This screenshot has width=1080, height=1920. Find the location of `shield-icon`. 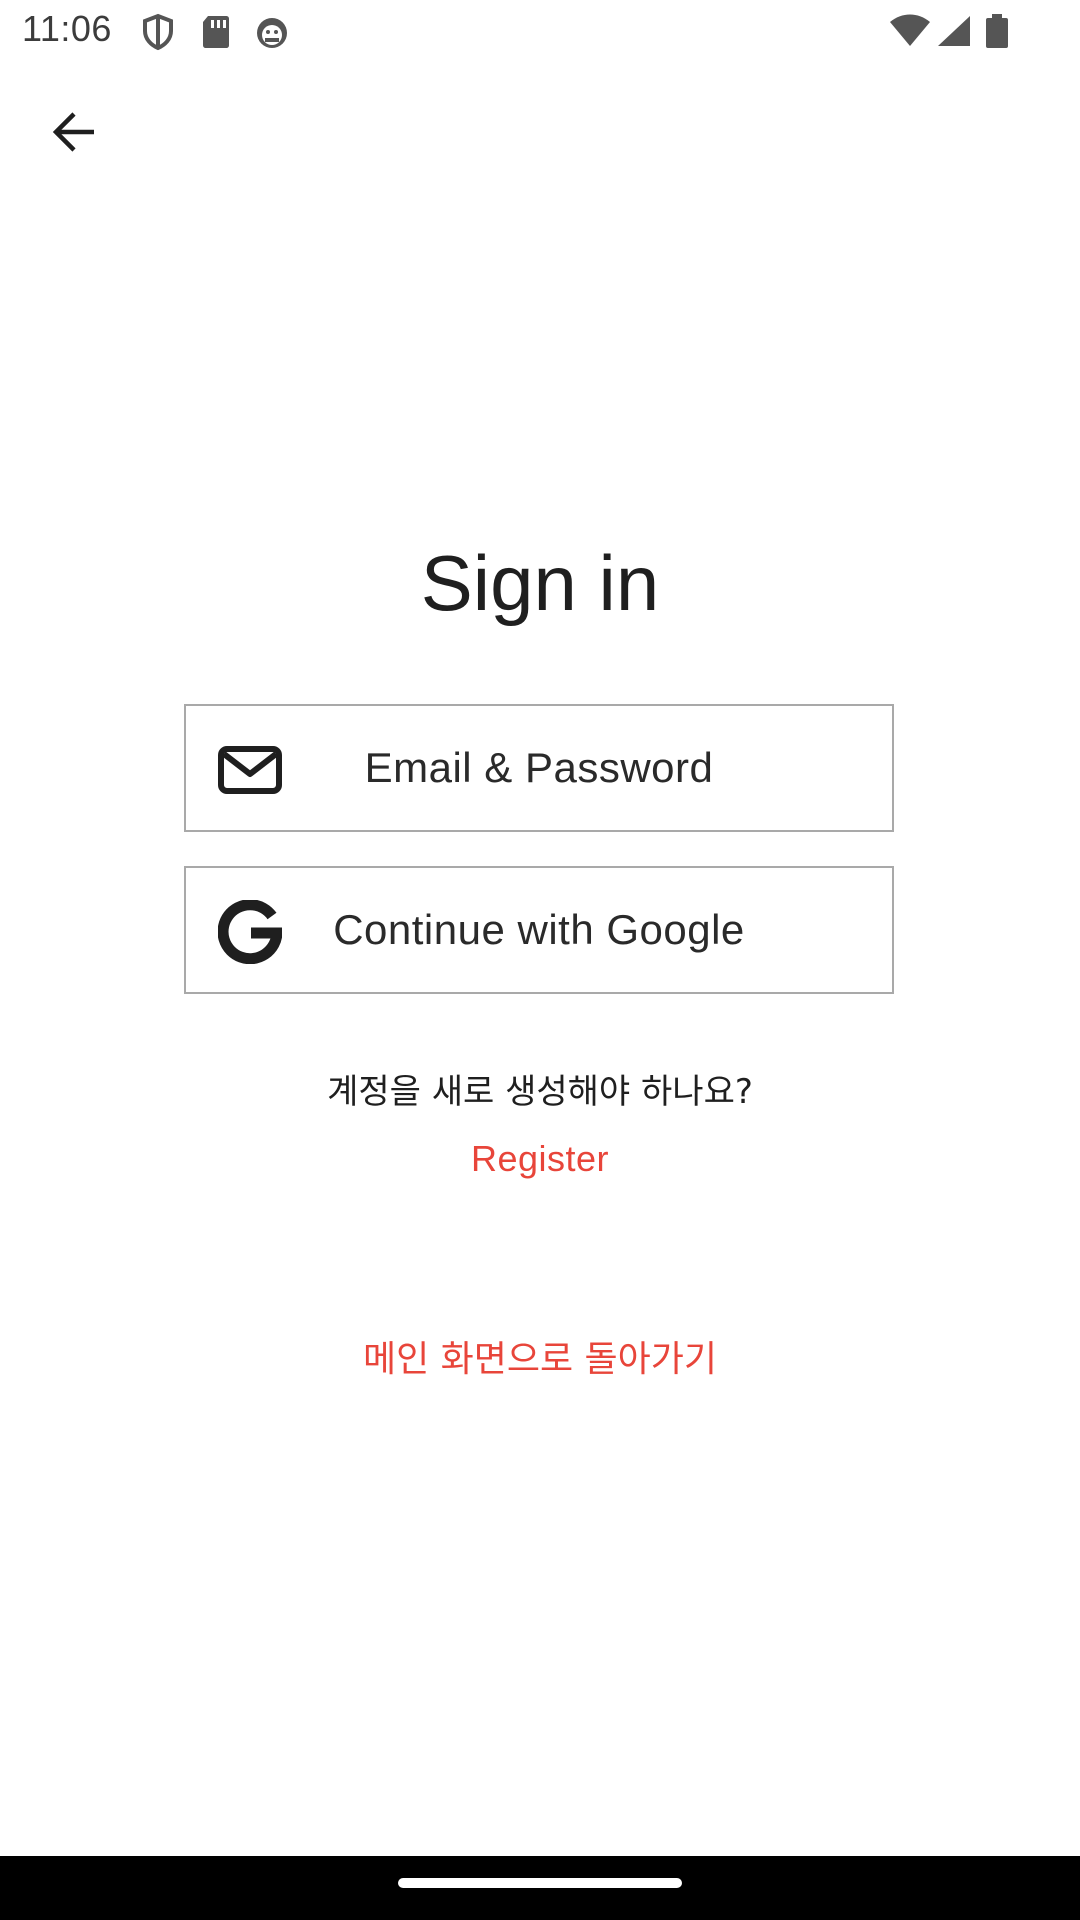

shield-icon is located at coordinates (158, 32).